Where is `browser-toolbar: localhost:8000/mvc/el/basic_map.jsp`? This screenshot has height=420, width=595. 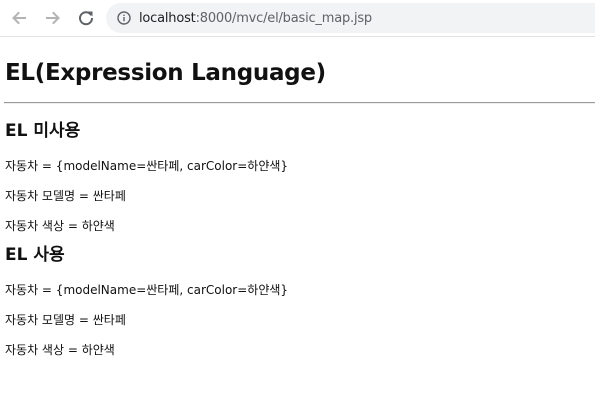 browser-toolbar: localhost:8000/mvc/el/basic_map.jsp is located at coordinates (297, 18).